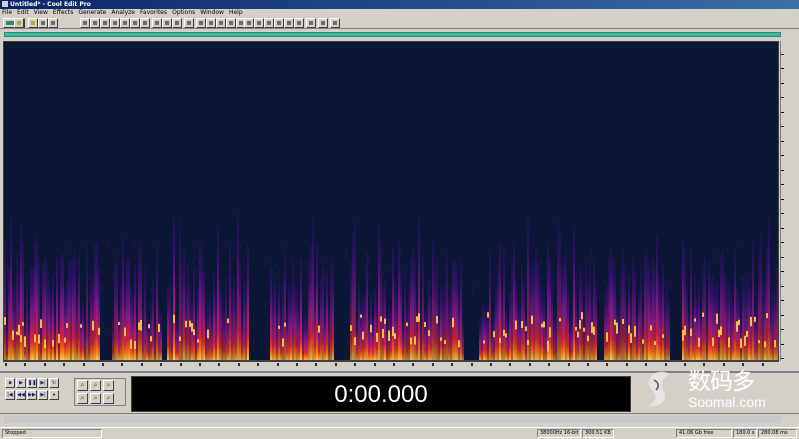 The height and width of the screenshot is (439, 799). Describe the element at coordinates (43, 395) in the screenshot. I see `forward-end-button: ▶|` at that location.